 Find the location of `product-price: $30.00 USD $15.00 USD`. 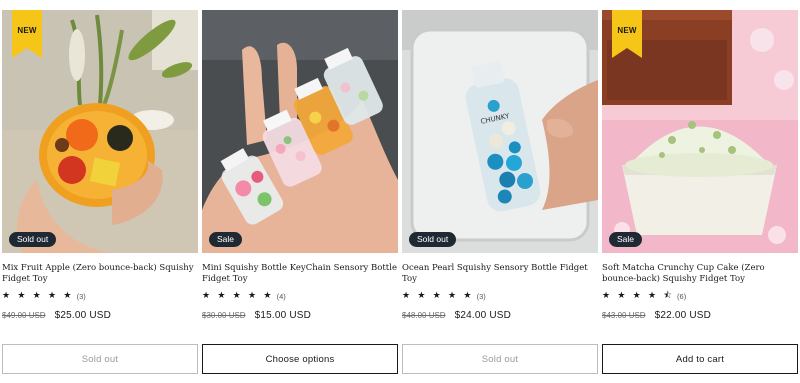

product-price: $30.00 USD $15.00 USD is located at coordinates (256, 316).